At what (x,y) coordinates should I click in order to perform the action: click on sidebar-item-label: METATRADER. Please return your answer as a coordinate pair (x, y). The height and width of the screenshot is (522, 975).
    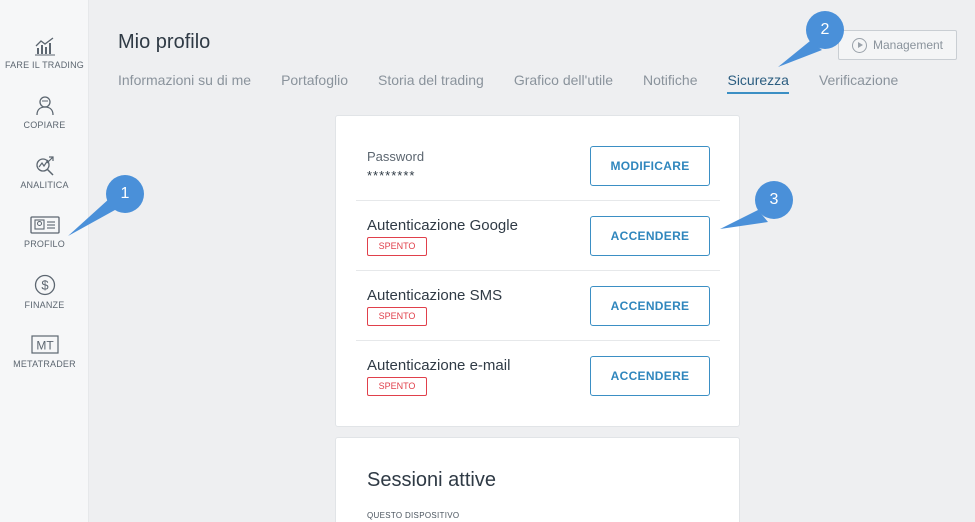
    Looking at the image, I should click on (44, 364).